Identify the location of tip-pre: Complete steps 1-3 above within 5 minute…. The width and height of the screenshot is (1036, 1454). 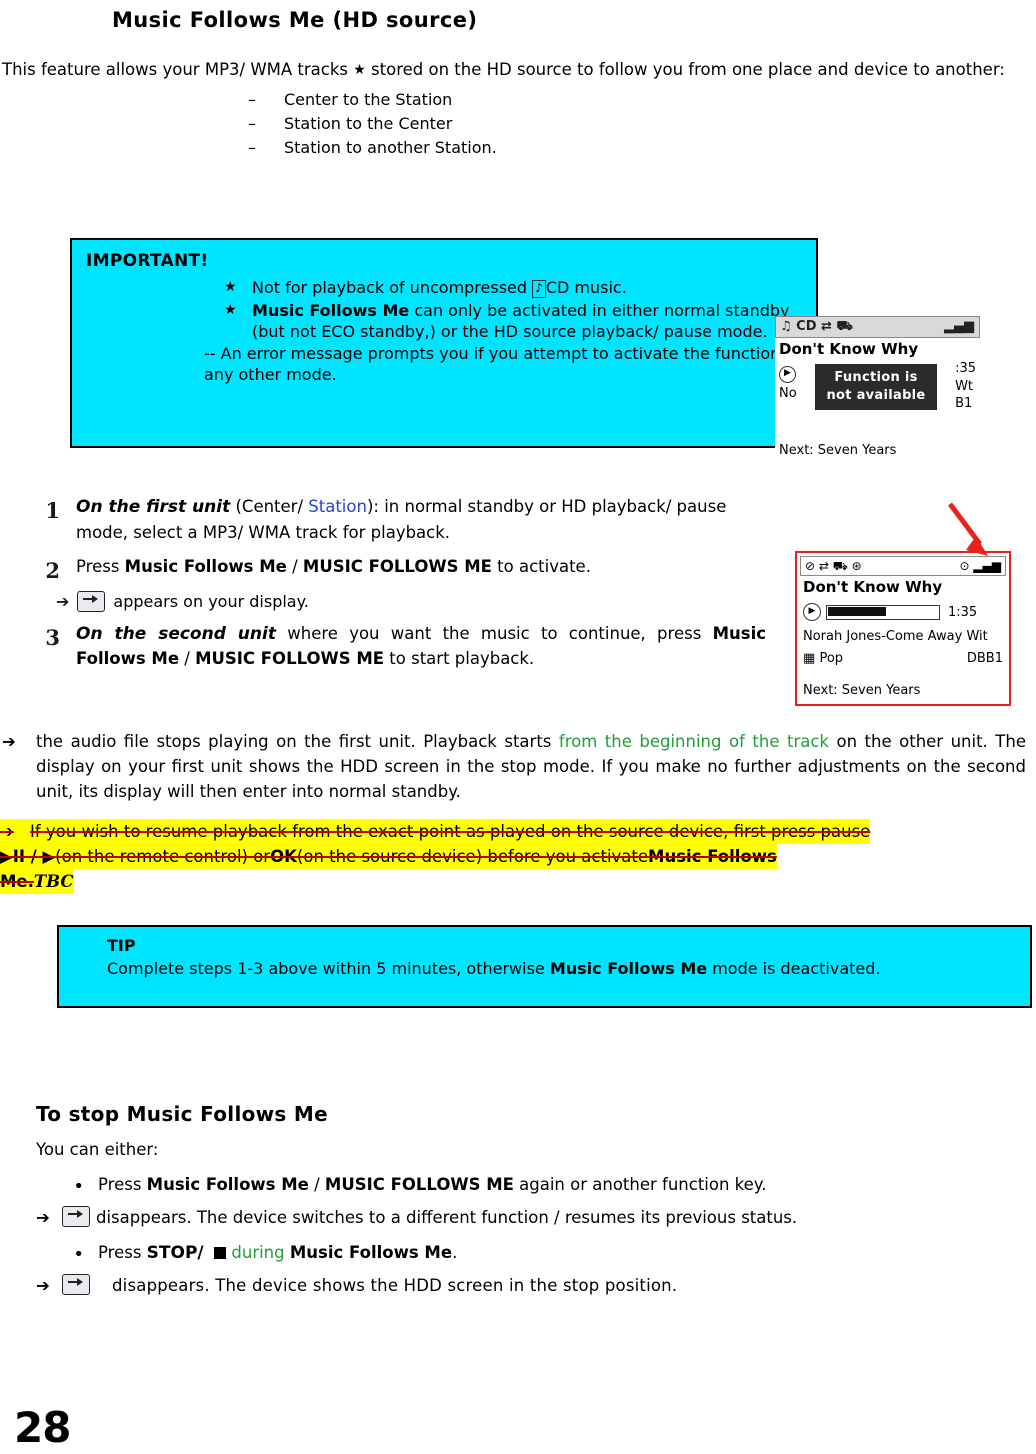
(328, 968).